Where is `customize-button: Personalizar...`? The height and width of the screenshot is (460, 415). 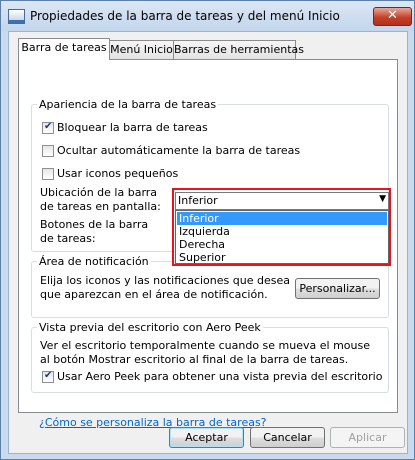 customize-button: Personalizar... is located at coordinates (337, 288).